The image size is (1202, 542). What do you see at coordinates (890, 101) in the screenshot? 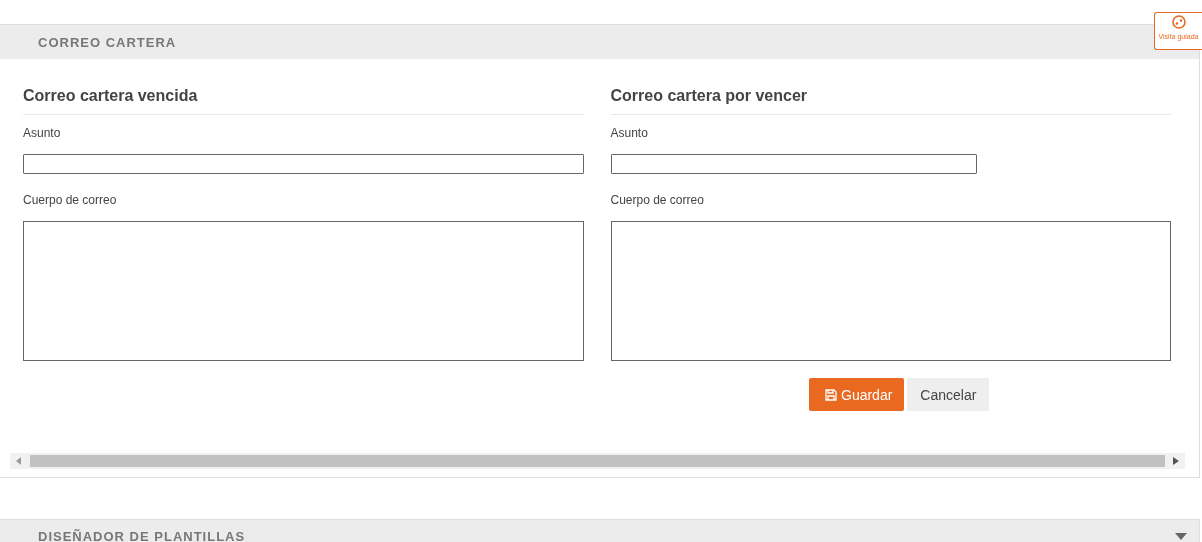
I see `section-heading: Correo cartera por vencer` at bounding box center [890, 101].